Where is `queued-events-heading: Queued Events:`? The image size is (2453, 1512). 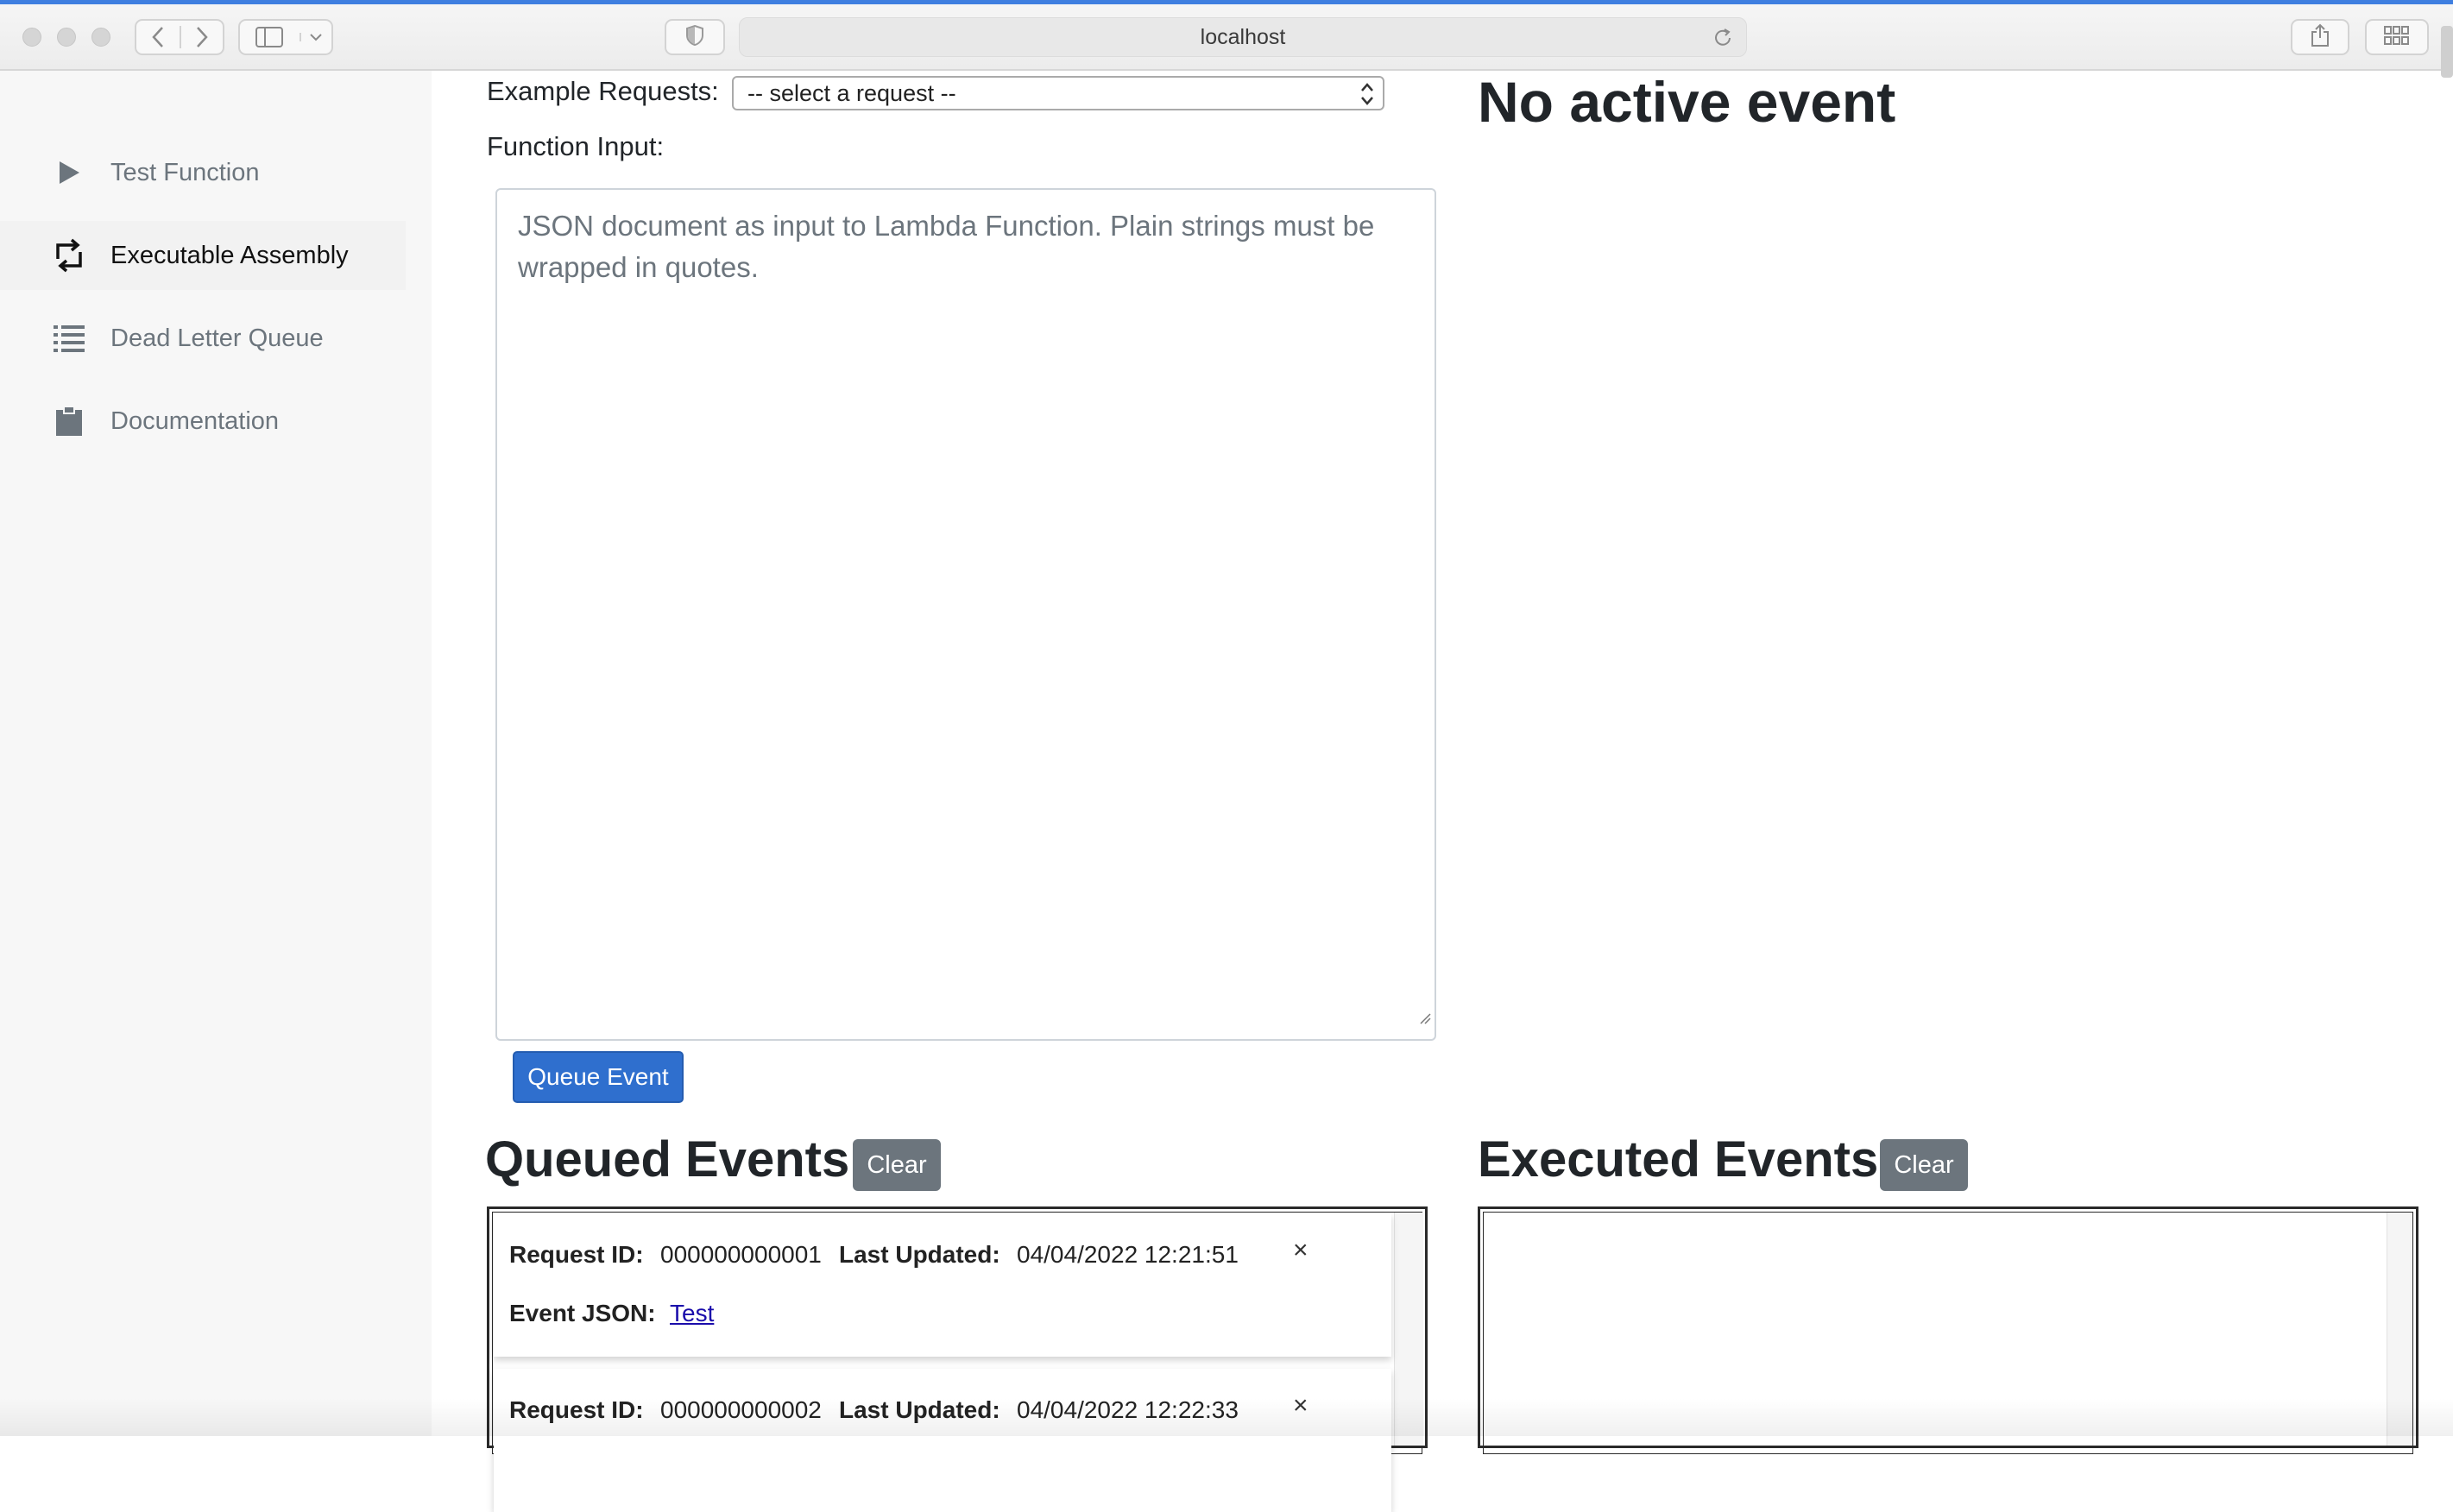
queued-events-heading: Queued Events: is located at coordinates (676, 1160).